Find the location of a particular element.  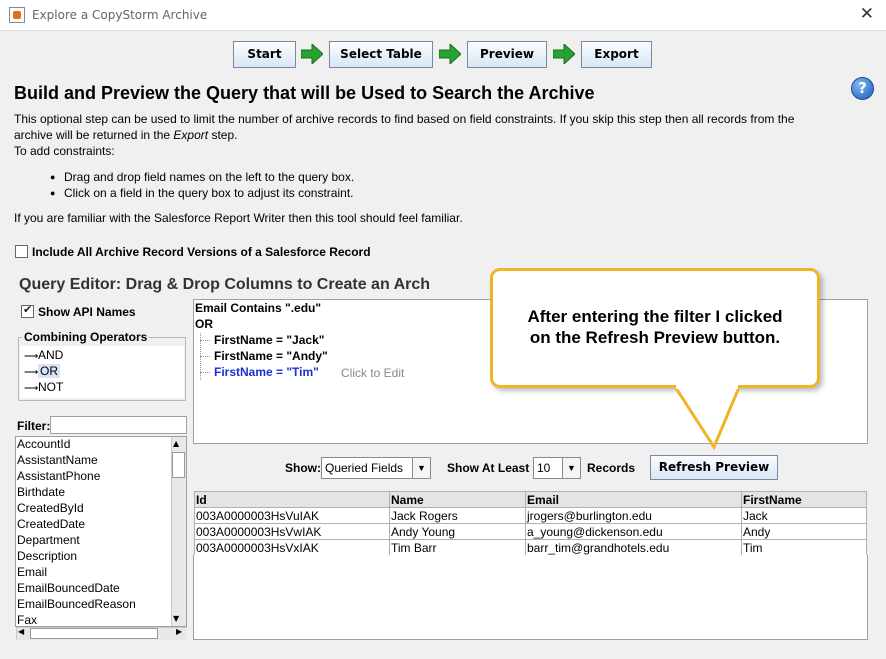

field-list-h-scroll-thumb is located at coordinates (94, 633).